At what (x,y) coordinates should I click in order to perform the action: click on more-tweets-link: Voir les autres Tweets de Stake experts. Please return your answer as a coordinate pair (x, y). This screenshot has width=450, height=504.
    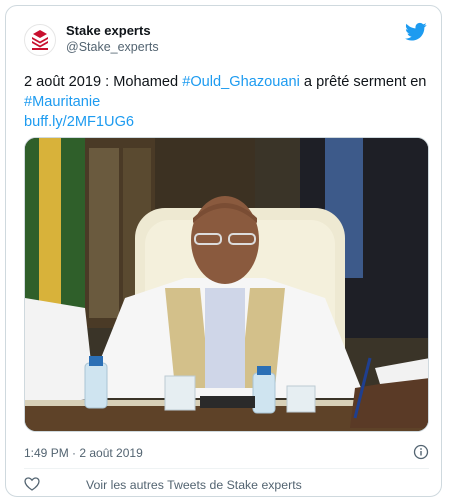
    Looking at the image, I should click on (194, 485).